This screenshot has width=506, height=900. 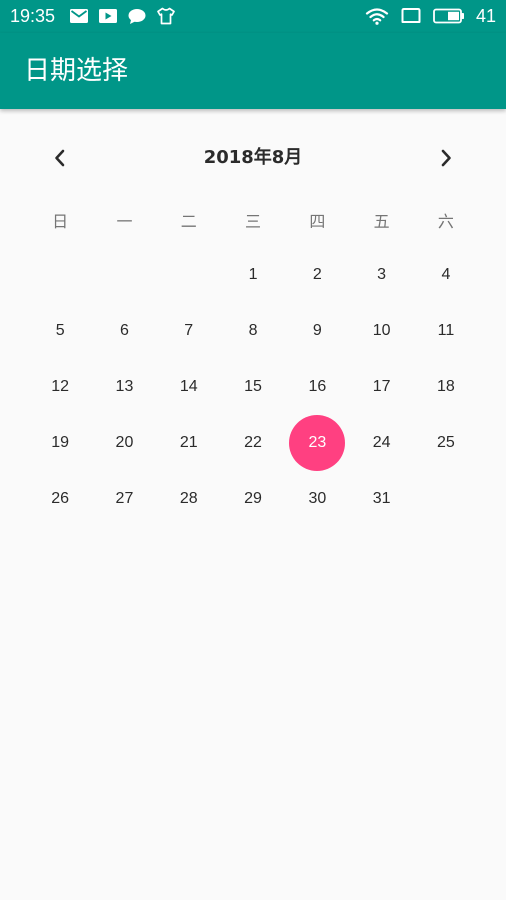 I want to click on status-time: 19:35, so click(x=33, y=16).